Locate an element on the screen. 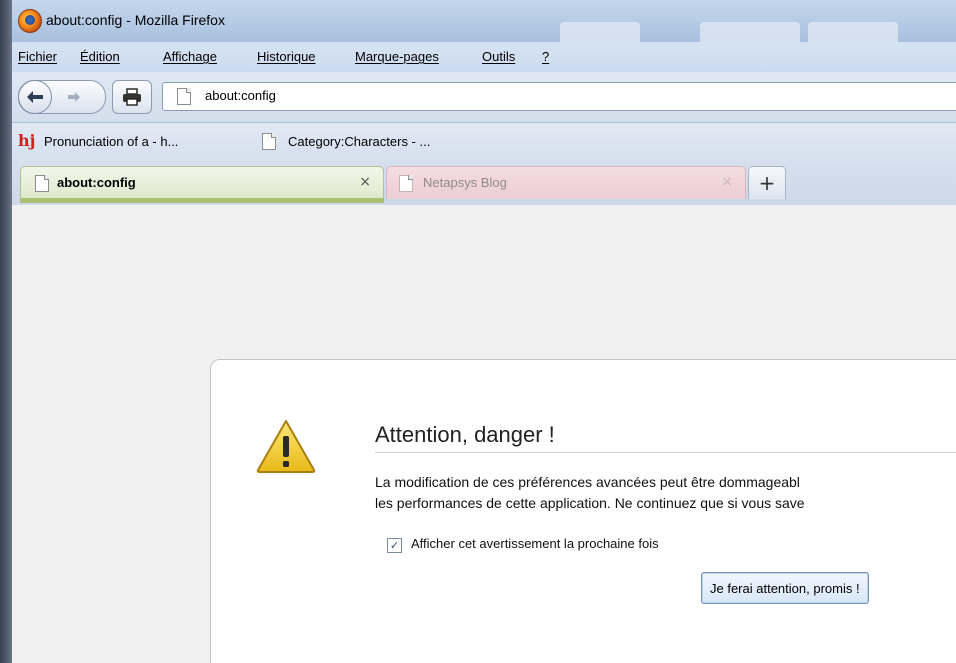  plus-icon: + is located at coordinates (767, 183).